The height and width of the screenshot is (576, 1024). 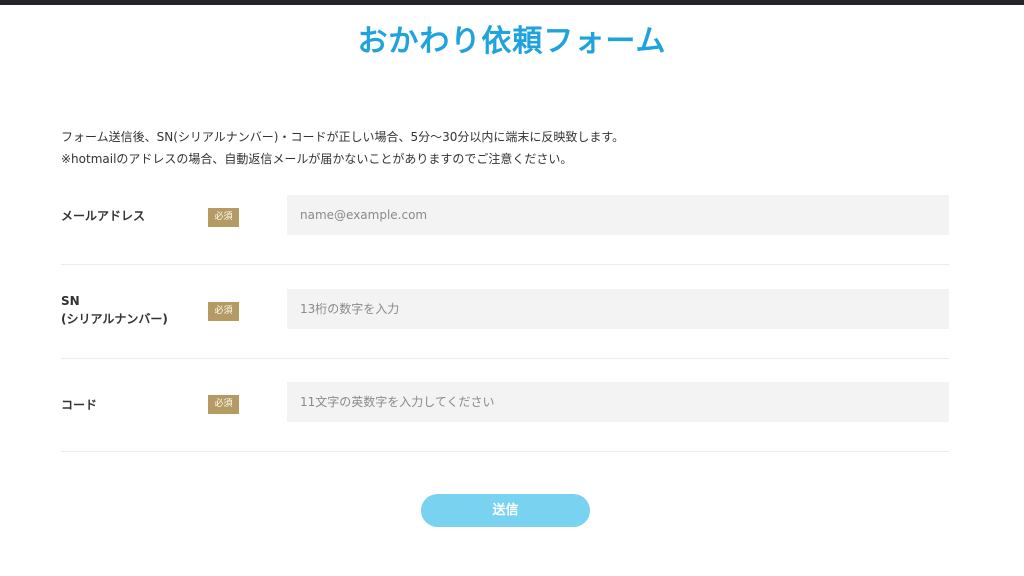 I want to click on sn-row: SN (シリアルナンバー) 必須, so click(x=505, y=323).